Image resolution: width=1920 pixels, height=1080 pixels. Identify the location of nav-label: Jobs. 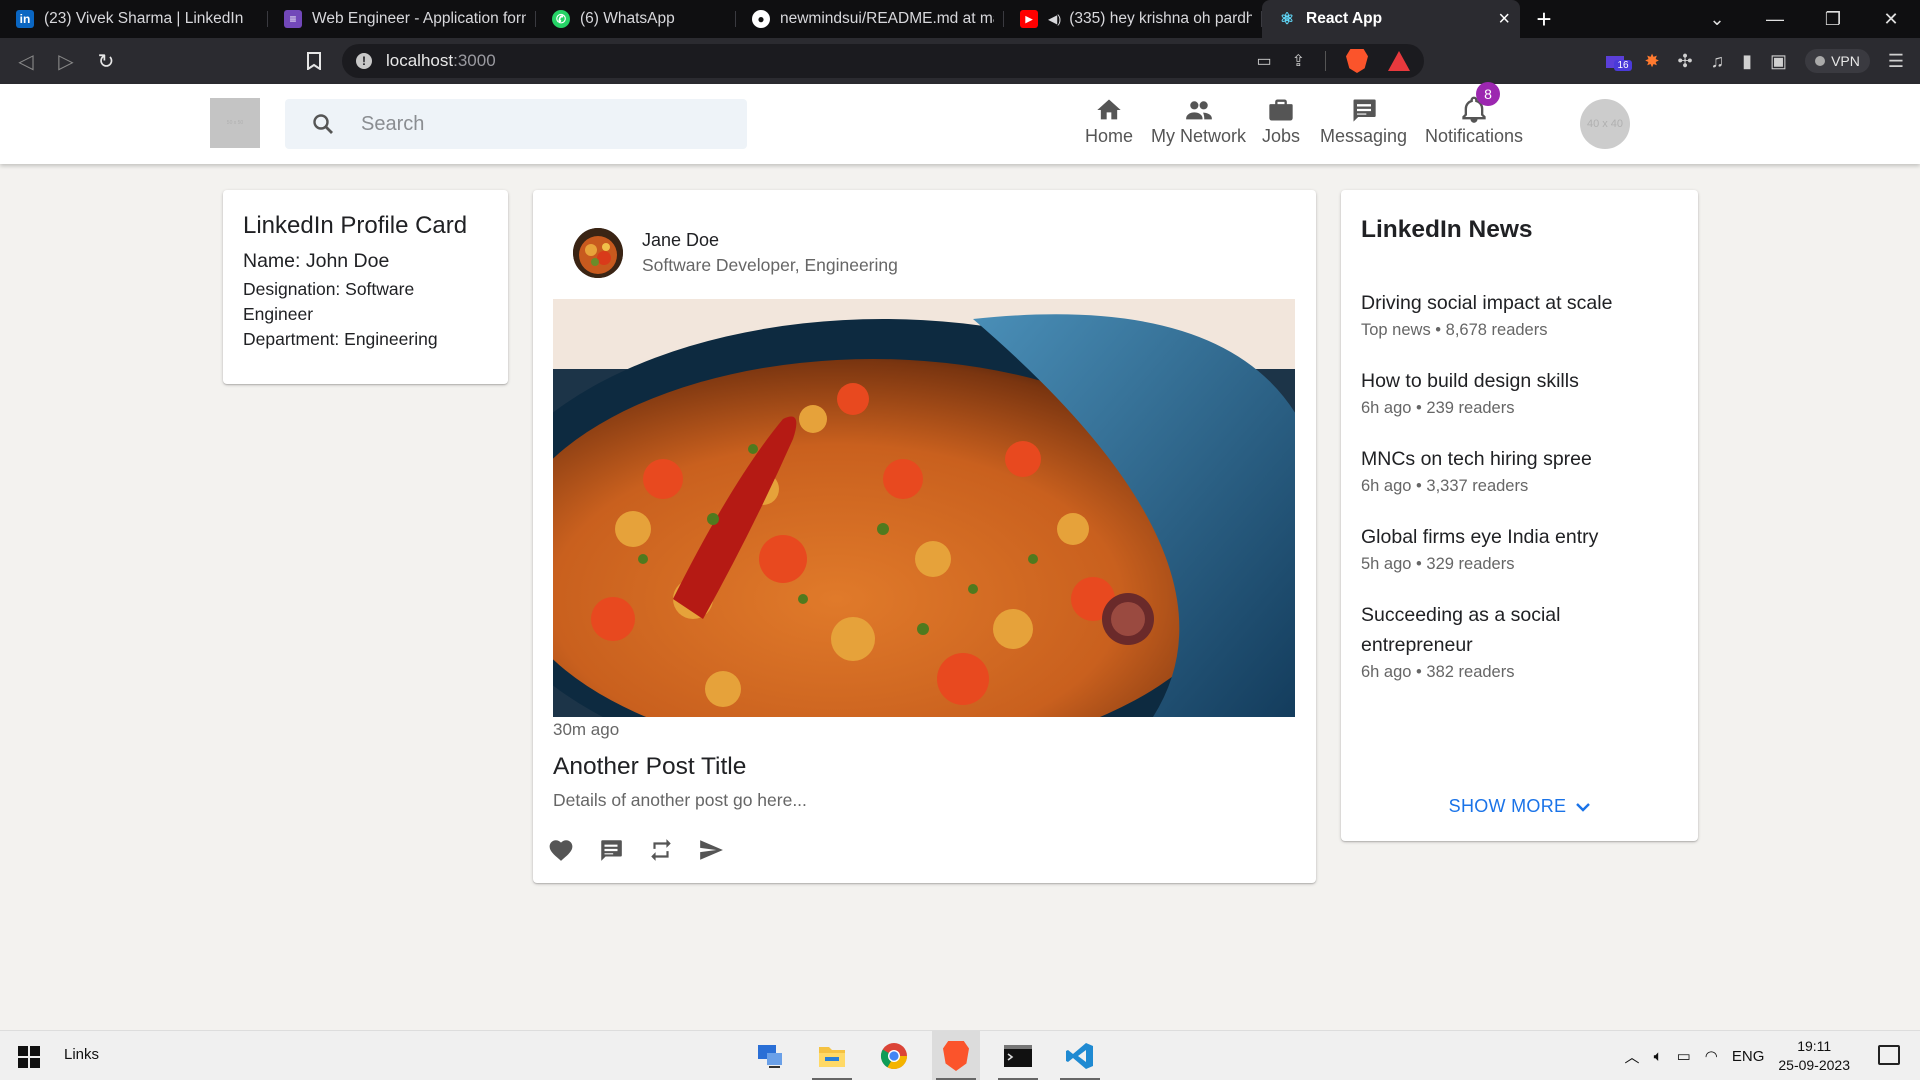
(1281, 136).